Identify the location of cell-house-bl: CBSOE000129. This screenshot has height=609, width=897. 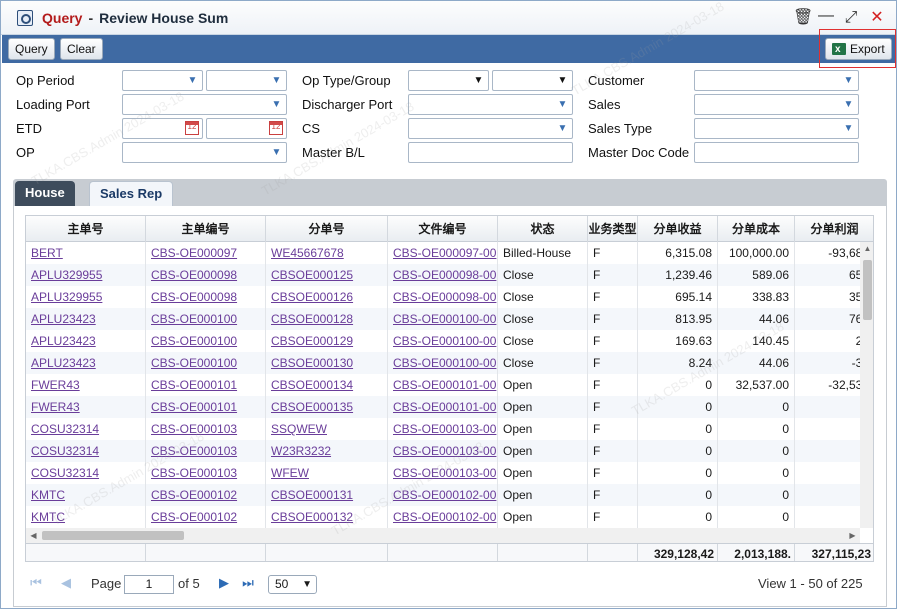
(327, 341).